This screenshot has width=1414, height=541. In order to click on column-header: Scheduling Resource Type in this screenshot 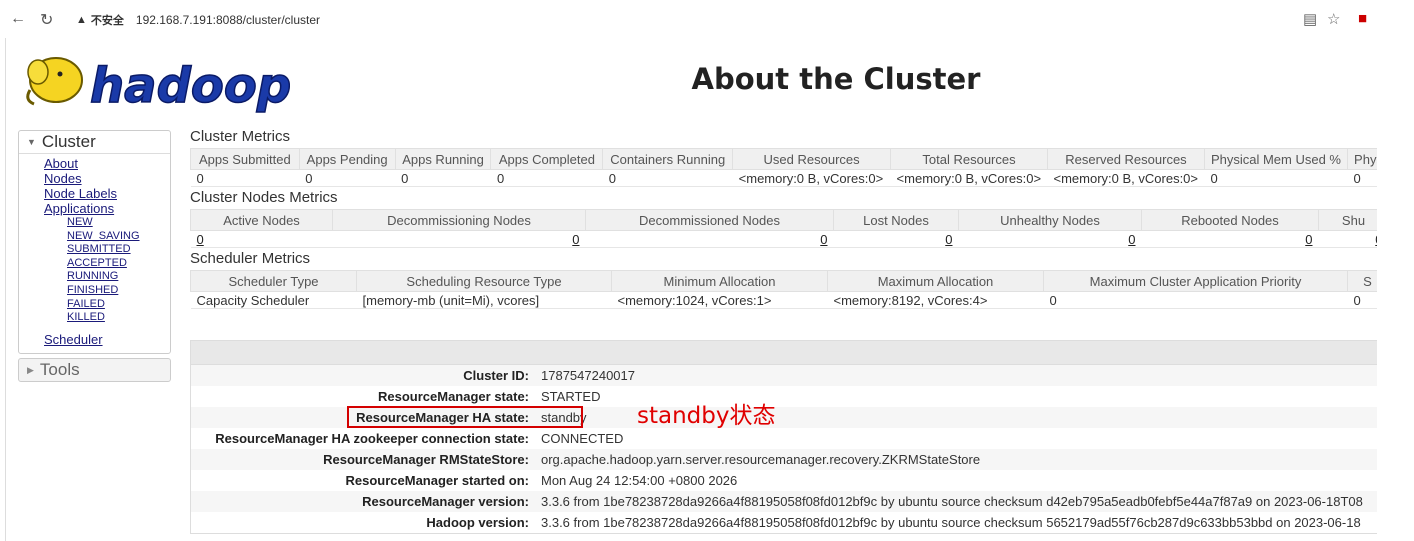, I will do `click(484, 281)`.